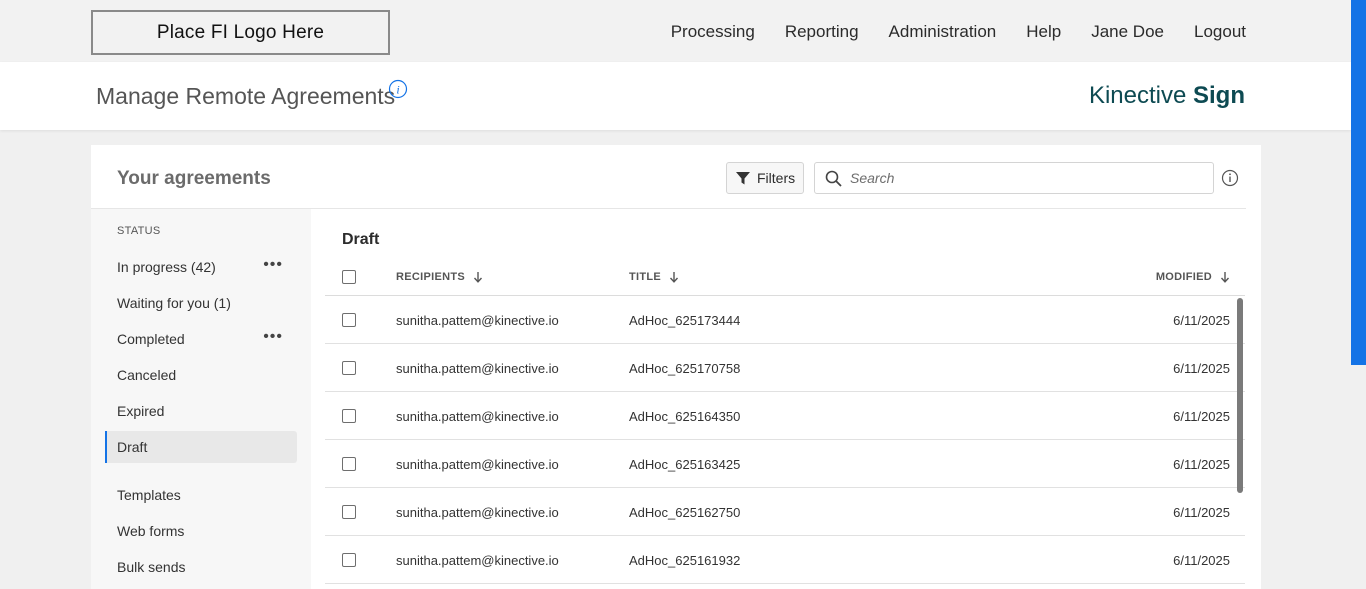  I want to click on sidebar-item-templates: Templates, so click(201, 495).